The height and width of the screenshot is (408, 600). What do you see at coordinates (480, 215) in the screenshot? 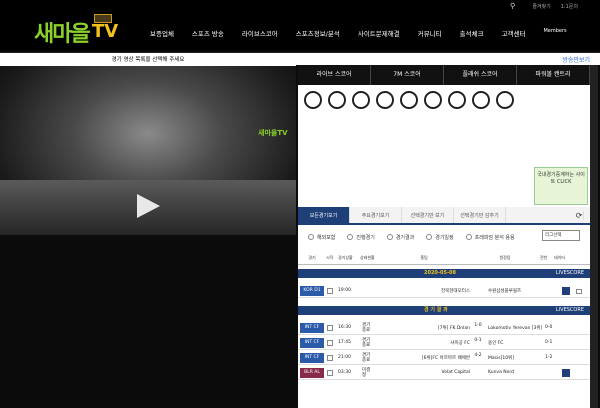
I see `tab-hide-selected: 선택경기만 감추기` at bounding box center [480, 215].